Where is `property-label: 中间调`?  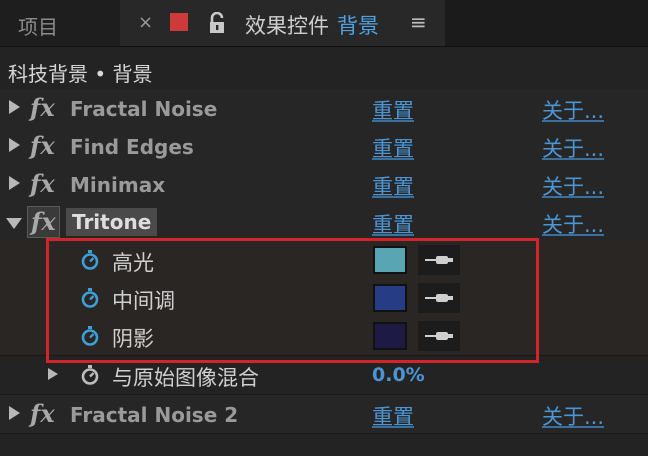 property-label: 中间调 is located at coordinates (143, 301).